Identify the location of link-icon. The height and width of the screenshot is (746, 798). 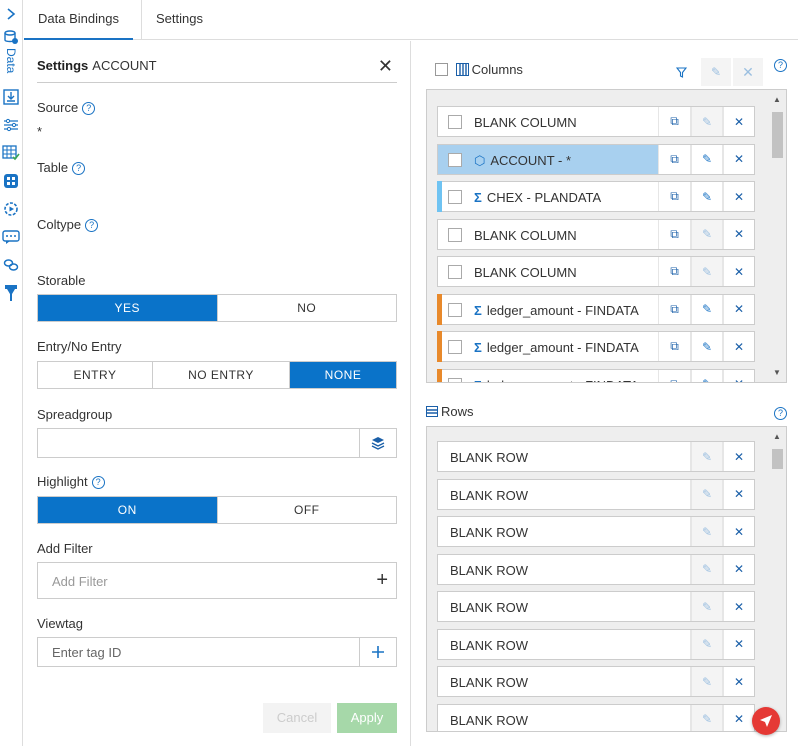
(11, 265).